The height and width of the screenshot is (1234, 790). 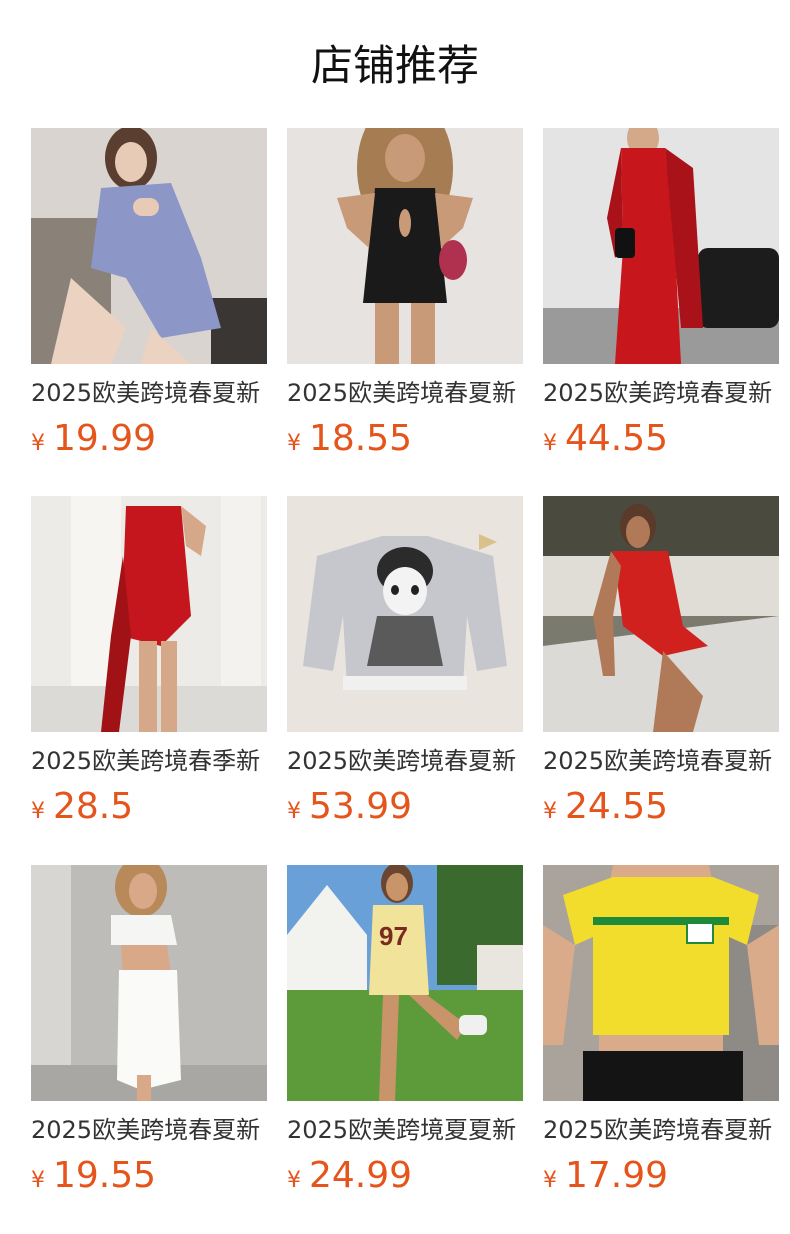 What do you see at coordinates (405, 1130) in the screenshot?
I see `product-title: 2025欧美跨境夏夏新` at bounding box center [405, 1130].